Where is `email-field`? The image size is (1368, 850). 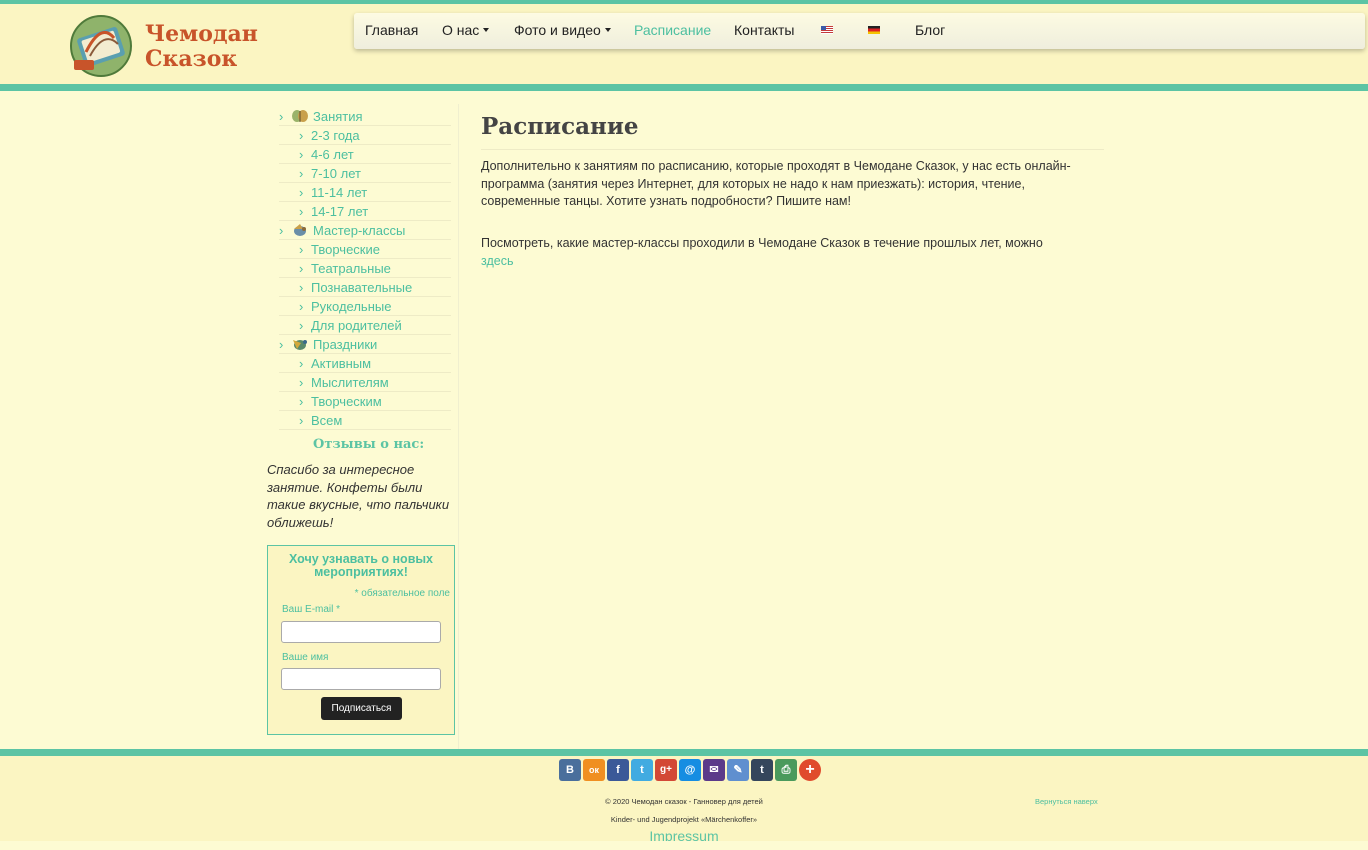
email-field is located at coordinates (361, 632).